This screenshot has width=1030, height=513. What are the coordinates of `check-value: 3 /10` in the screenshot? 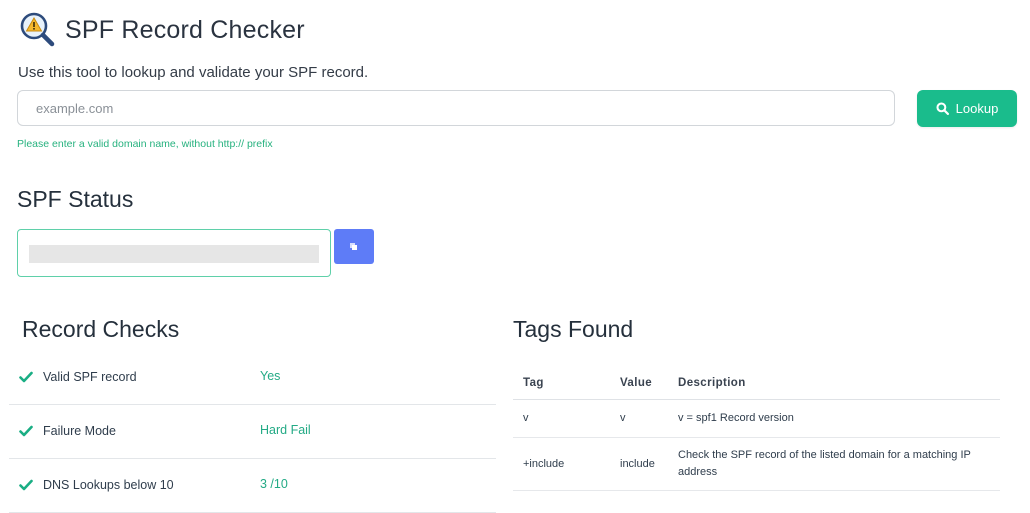 It's located at (274, 484).